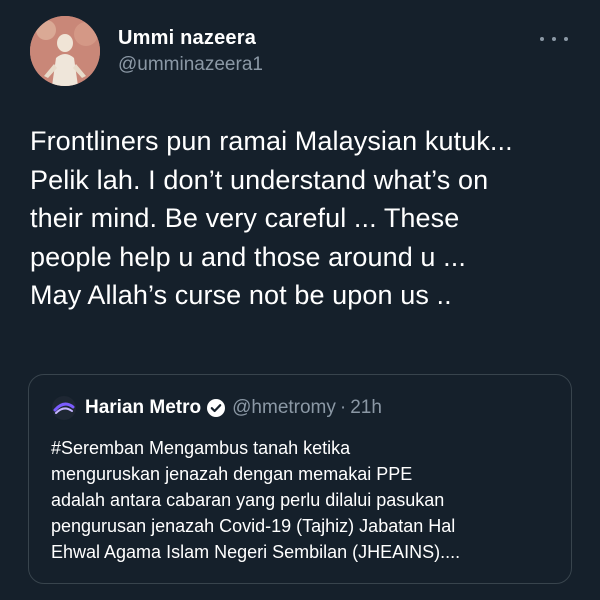 This screenshot has width=600, height=600. I want to click on tweet-header: Ummi nazeera @umminazeera1, so click(305, 51).